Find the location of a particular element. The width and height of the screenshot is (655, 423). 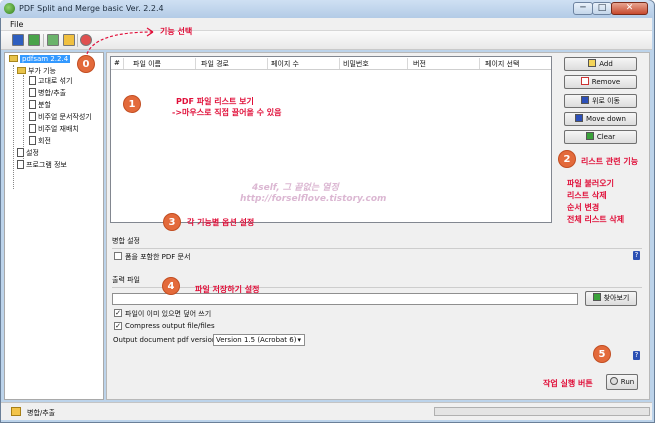

arrow-down-icon is located at coordinates (579, 118).